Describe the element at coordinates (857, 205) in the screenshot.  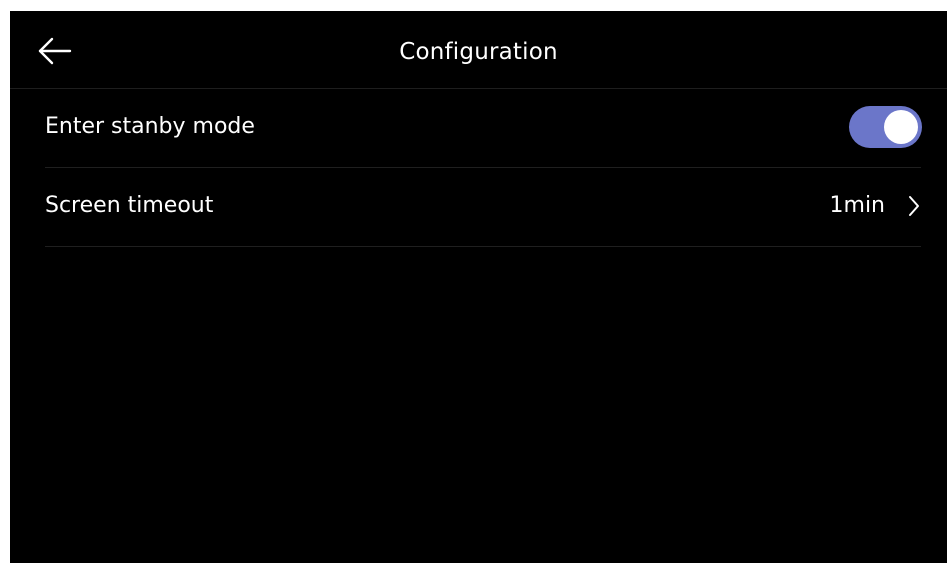
I see `screen-timeout-value: 1min` at that location.